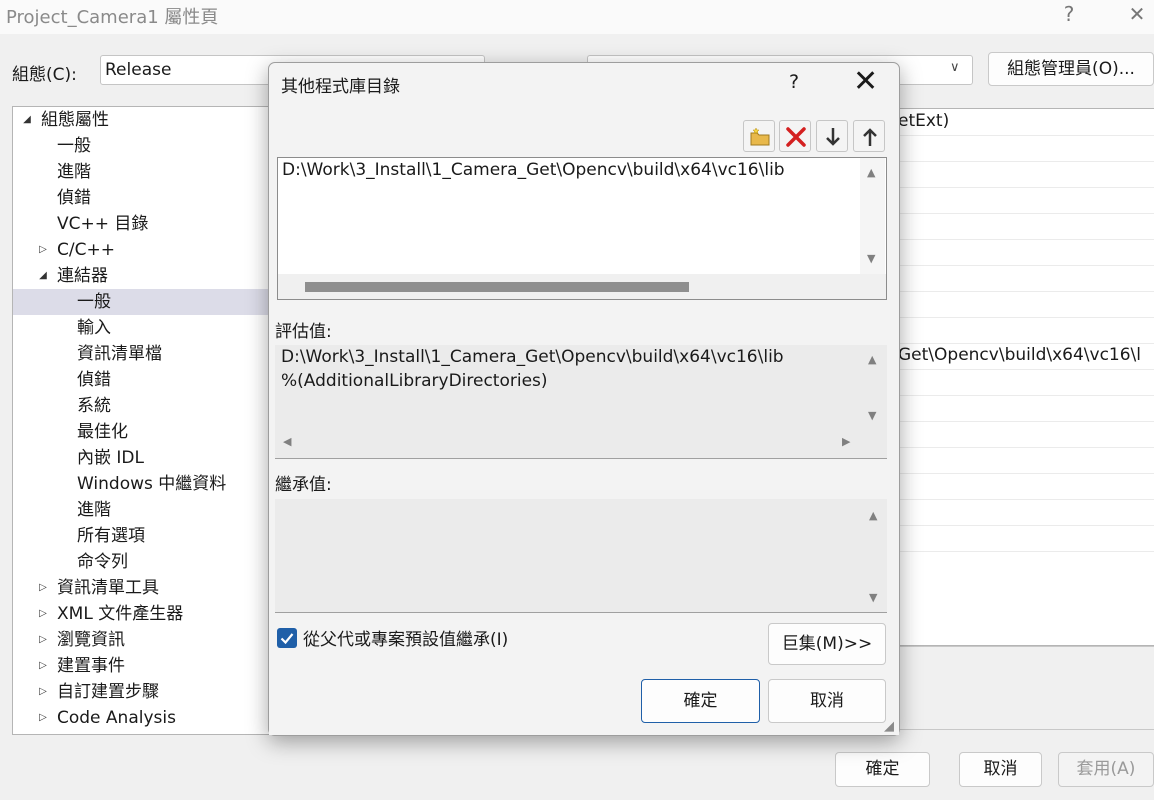  What do you see at coordinates (103, 224) in the screenshot?
I see `tree-item-label: VC++ 目錄` at bounding box center [103, 224].